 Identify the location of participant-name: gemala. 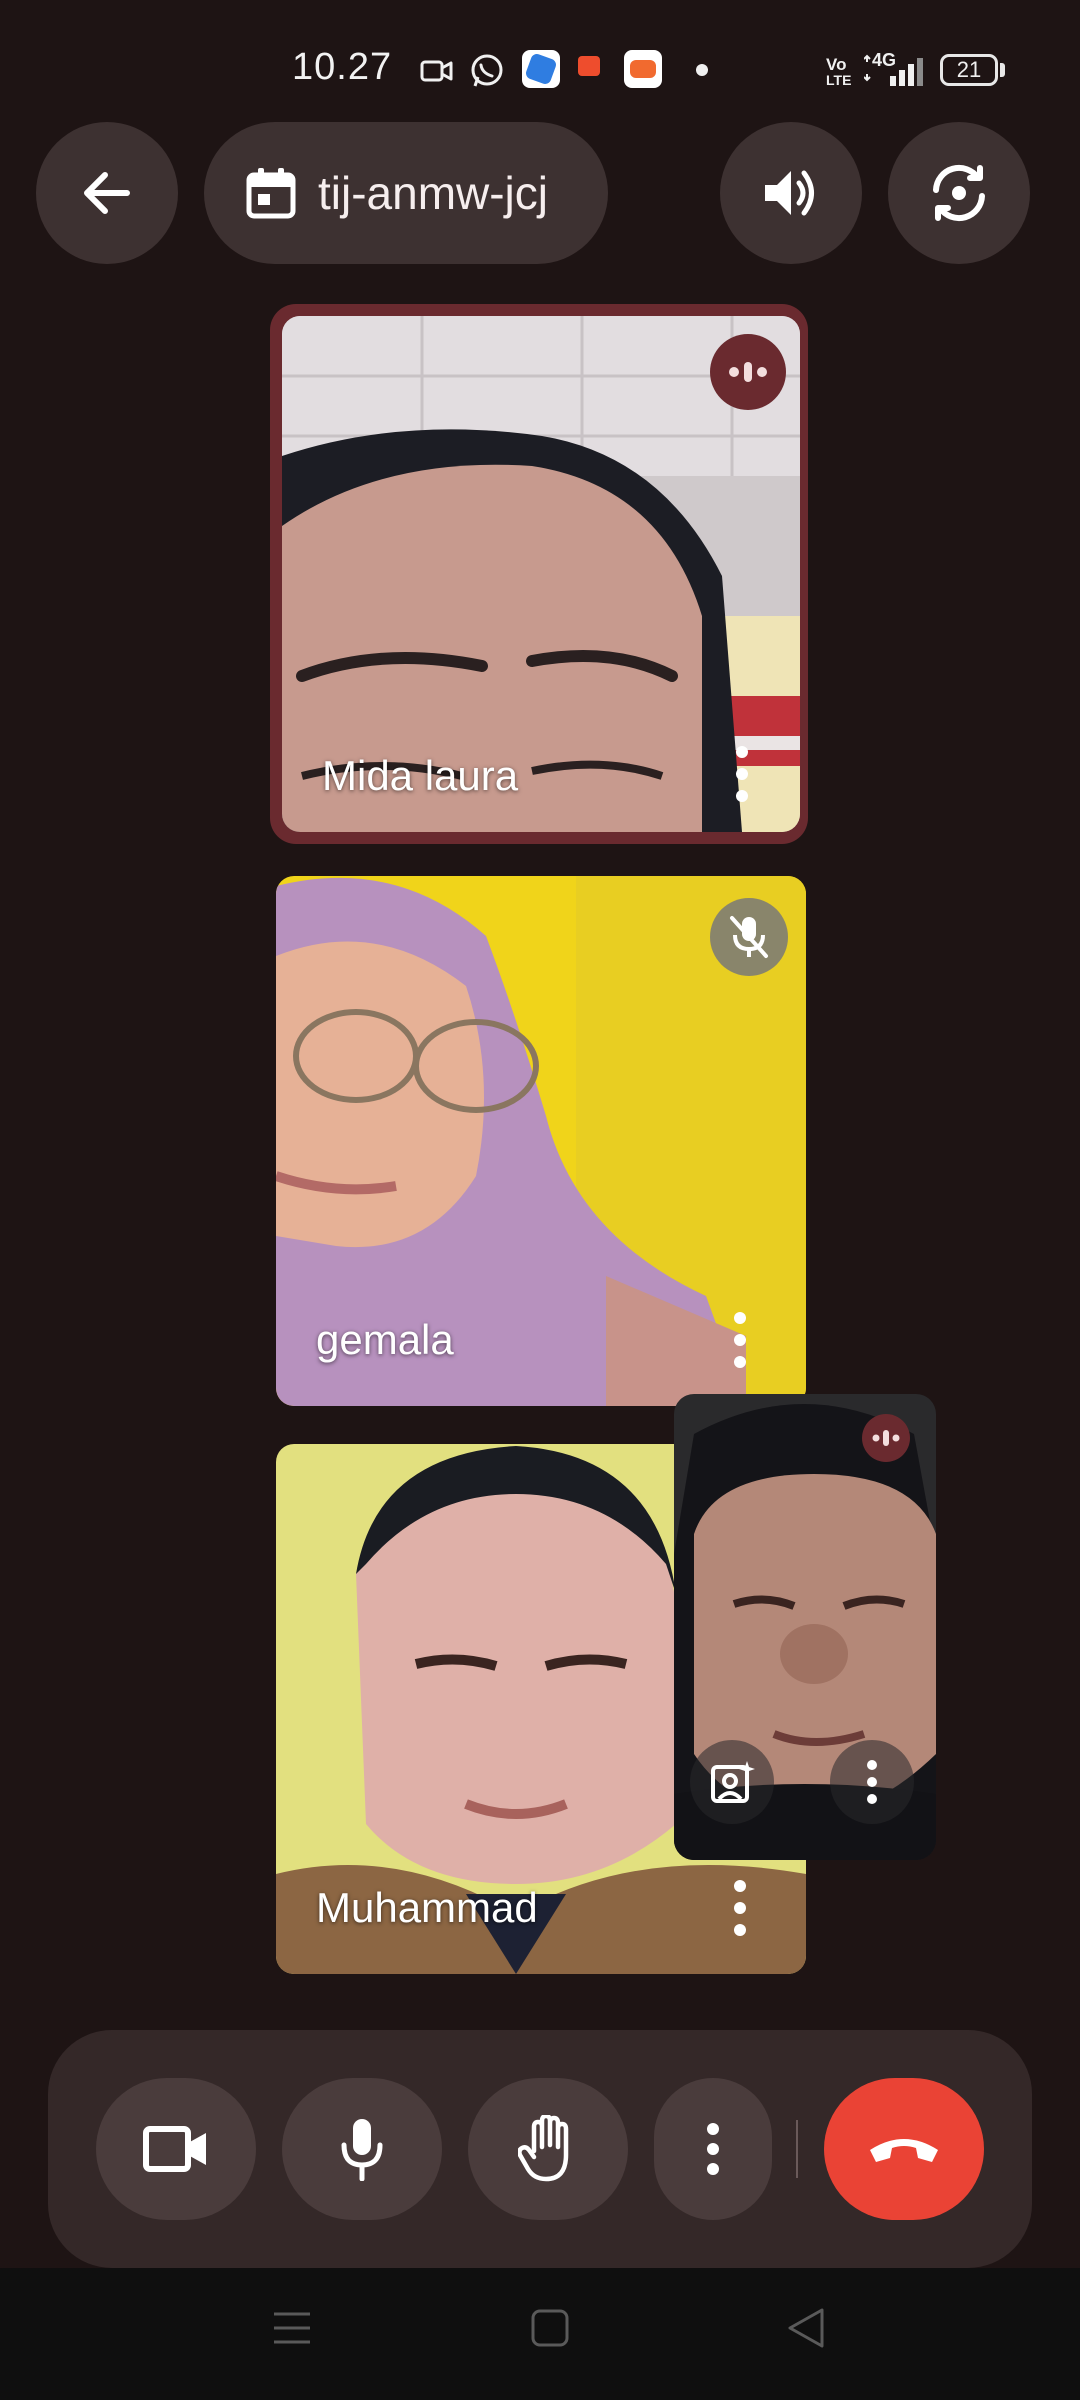
(385, 1339).